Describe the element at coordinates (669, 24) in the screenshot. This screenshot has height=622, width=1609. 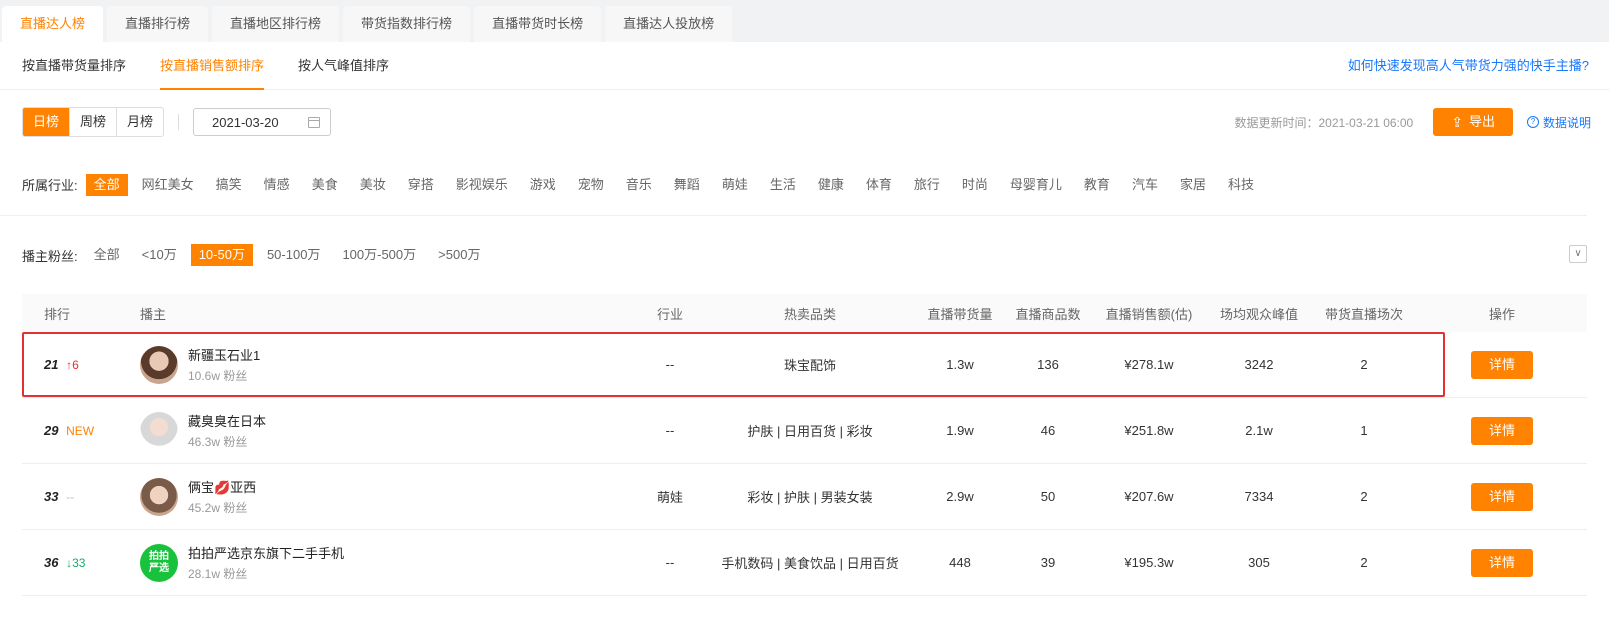
I see `tab-promotion-ranking: 直播达人投放榜` at that location.